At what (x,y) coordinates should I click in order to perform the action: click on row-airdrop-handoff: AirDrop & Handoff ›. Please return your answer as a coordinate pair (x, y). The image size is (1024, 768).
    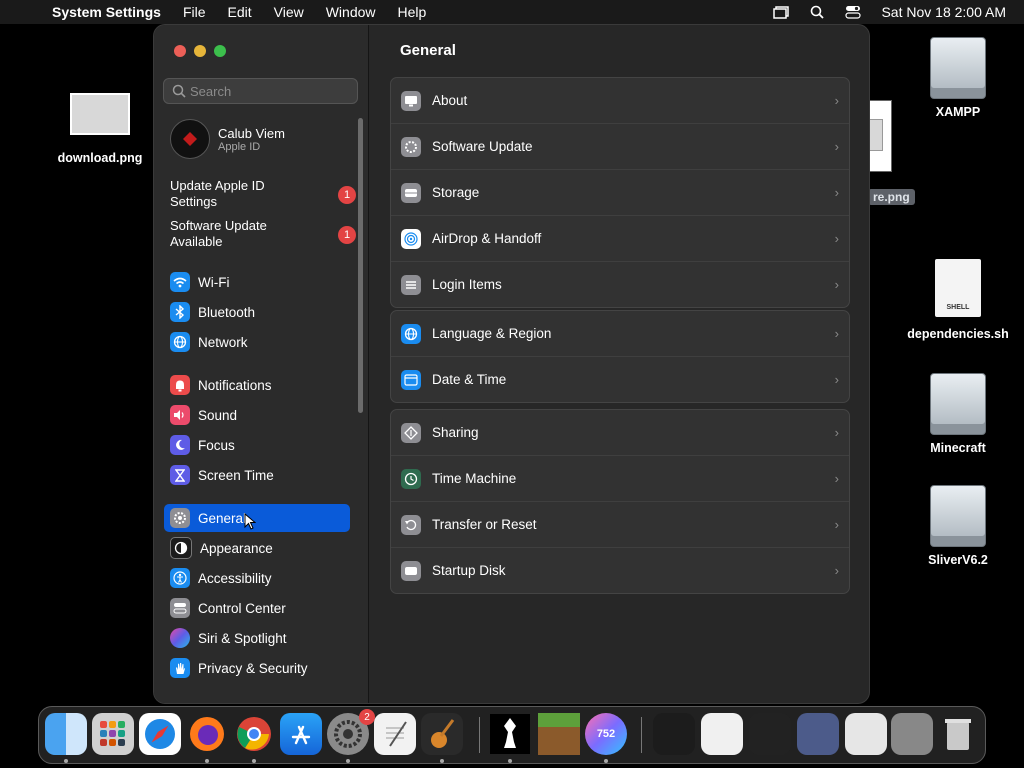
    Looking at the image, I should click on (620, 239).